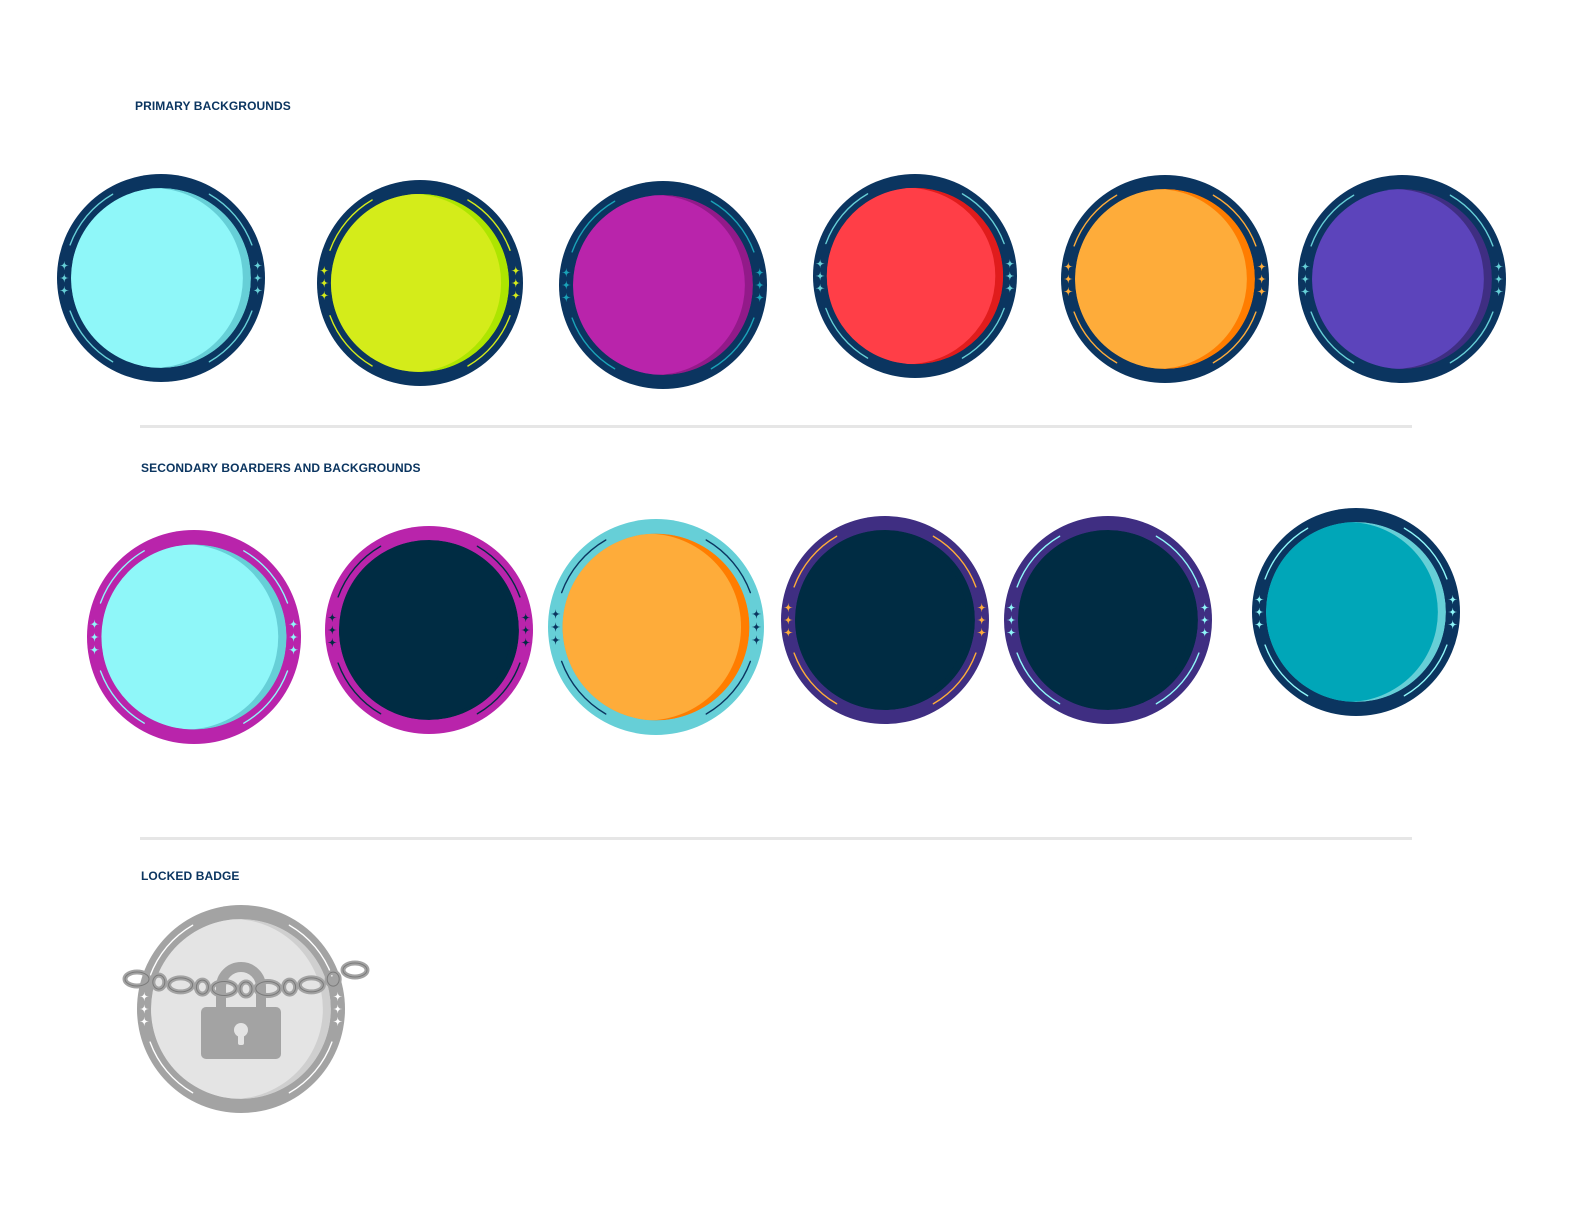 The width and height of the screenshot is (1585, 1225). I want to click on badge-navy-border-teal-graphic, so click(1356, 612).